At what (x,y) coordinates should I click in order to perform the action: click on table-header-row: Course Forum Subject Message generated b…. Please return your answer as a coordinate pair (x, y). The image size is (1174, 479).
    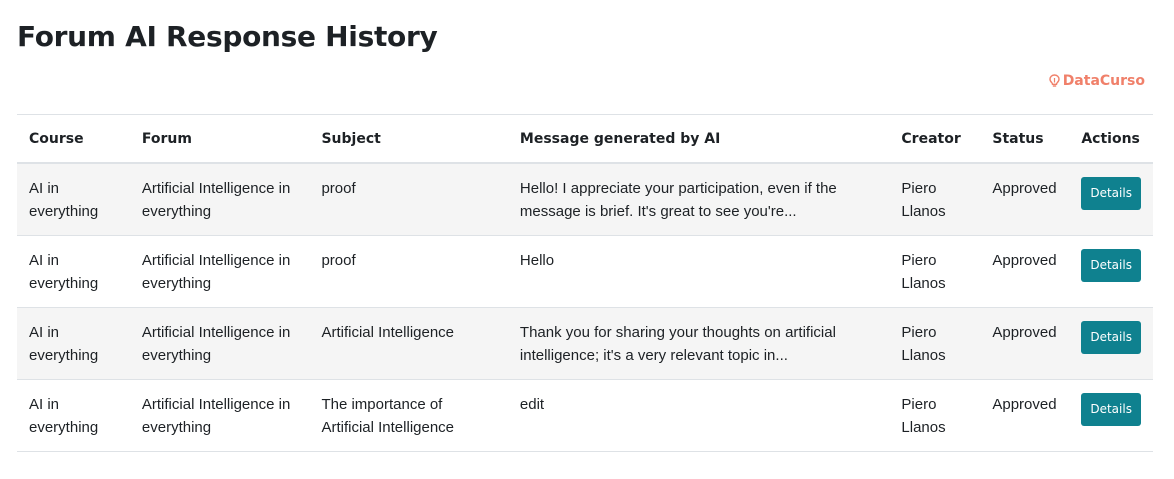
    Looking at the image, I should click on (585, 139).